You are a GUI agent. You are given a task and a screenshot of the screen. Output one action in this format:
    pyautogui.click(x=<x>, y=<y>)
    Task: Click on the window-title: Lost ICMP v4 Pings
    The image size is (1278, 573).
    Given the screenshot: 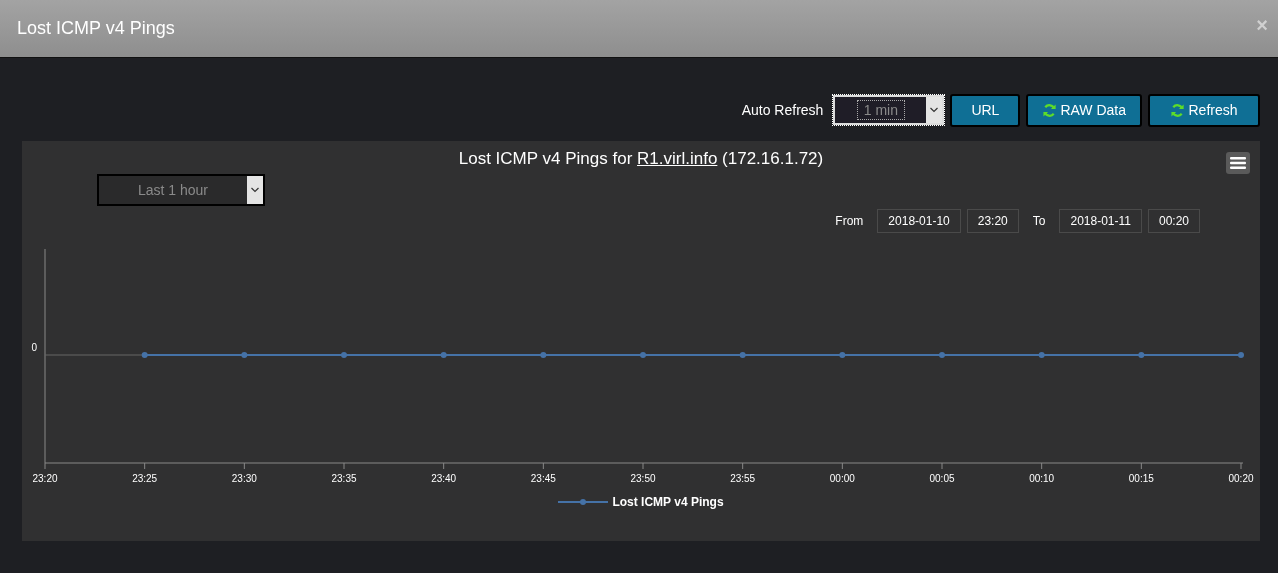 What is the action you would take?
    pyautogui.click(x=96, y=28)
    